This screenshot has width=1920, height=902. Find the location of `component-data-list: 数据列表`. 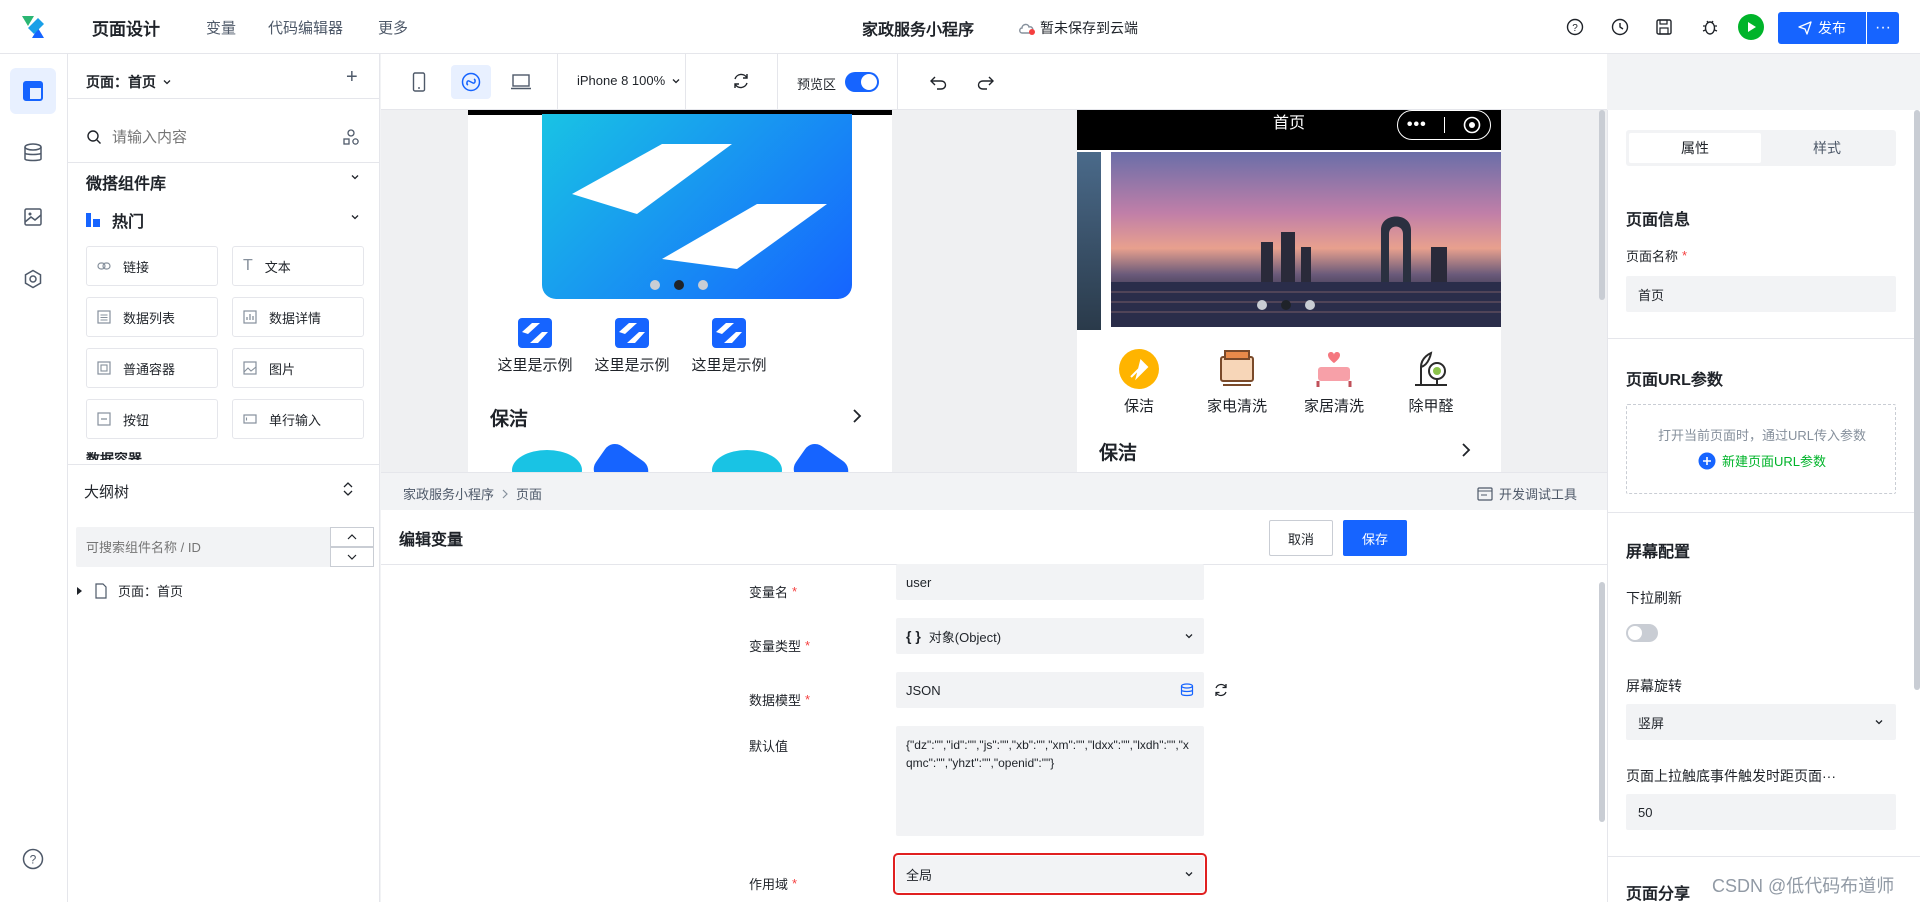

component-data-list: 数据列表 is located at coordinates (152, 317).